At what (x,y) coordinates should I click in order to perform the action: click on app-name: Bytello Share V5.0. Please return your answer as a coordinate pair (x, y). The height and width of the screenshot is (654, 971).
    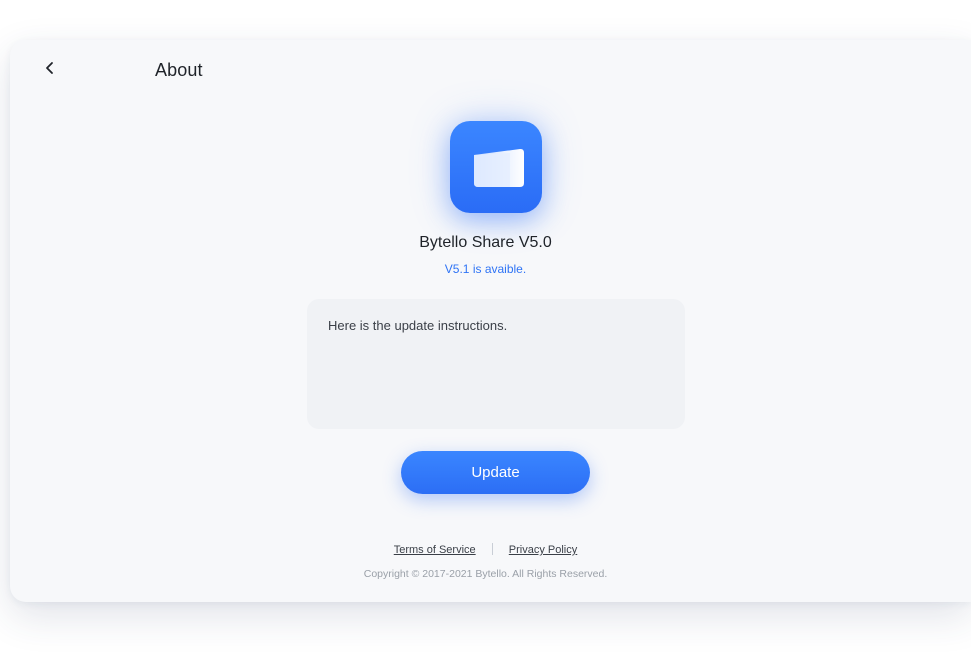
    Looking at the image, I should click on (485, 242).